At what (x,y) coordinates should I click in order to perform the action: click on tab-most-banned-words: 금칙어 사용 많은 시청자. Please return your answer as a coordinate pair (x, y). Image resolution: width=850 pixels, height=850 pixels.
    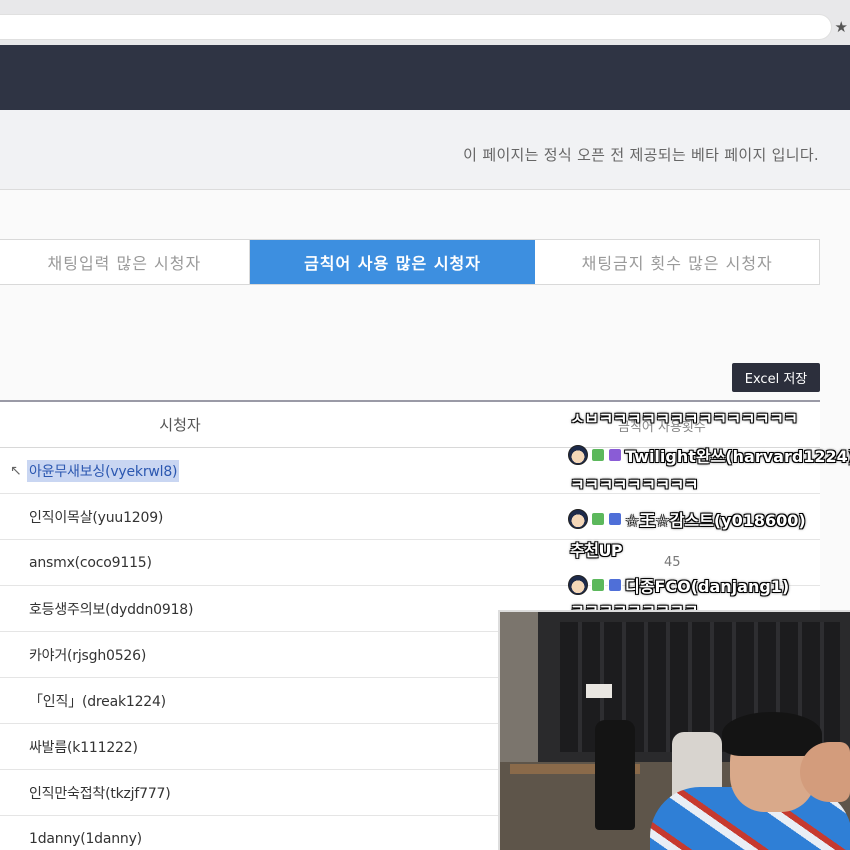
    Looking at the image, I should click on (392, 262).